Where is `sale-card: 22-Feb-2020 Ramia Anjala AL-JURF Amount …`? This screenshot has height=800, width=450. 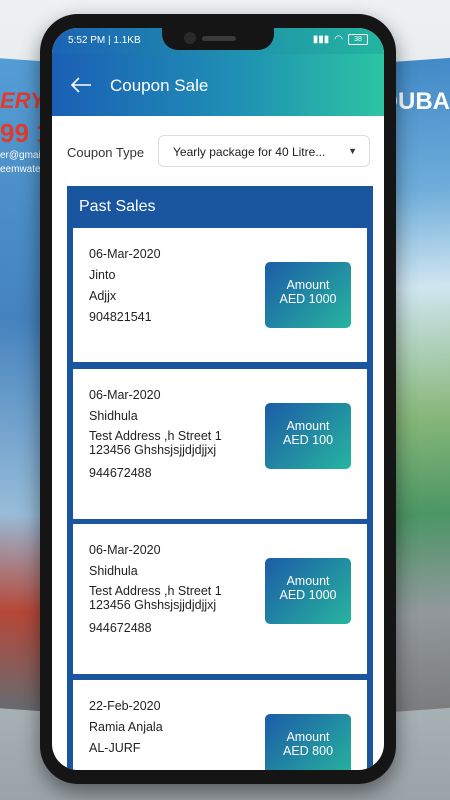
sale-card: 22-Feb-2020 Ramia Anjala AL-JURF Amount … is located at coordinates (220, 725).